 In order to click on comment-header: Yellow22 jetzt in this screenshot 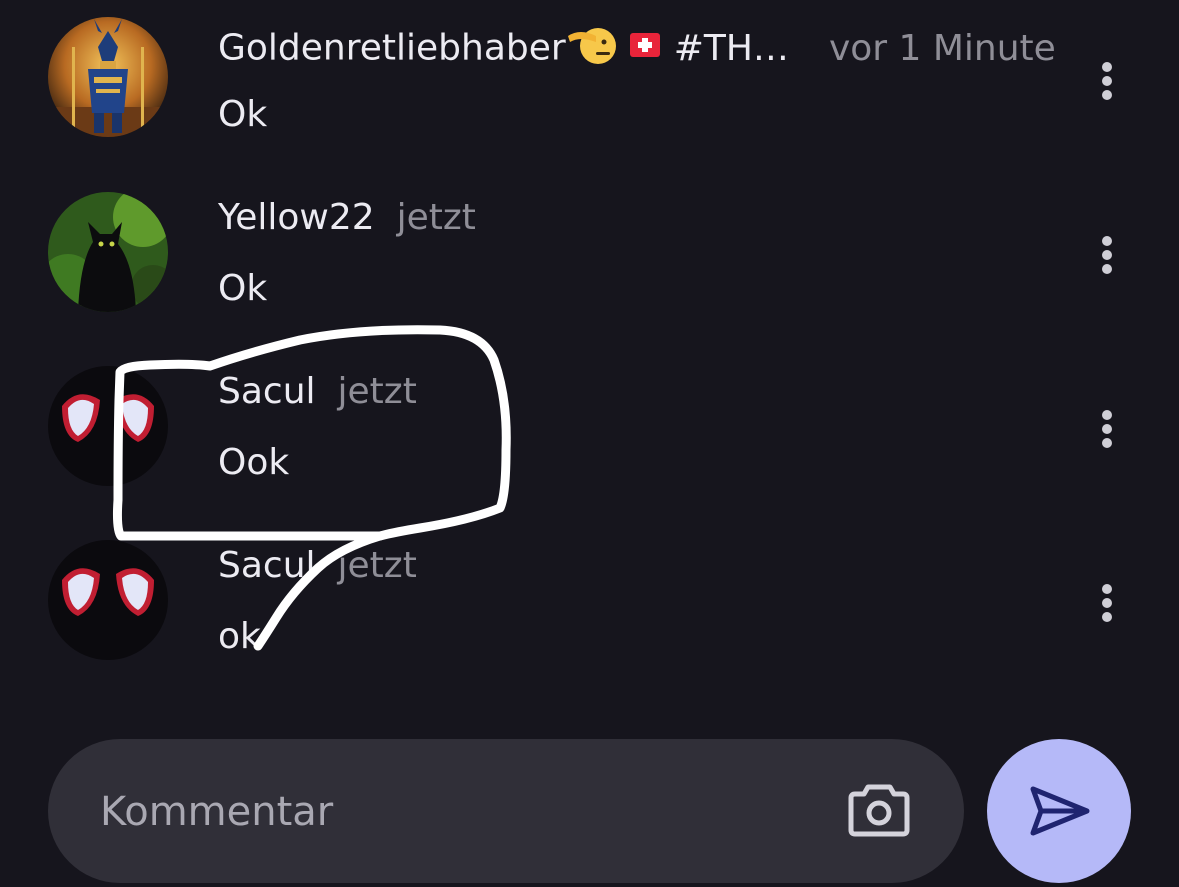, I will do `click(347, 218)`.